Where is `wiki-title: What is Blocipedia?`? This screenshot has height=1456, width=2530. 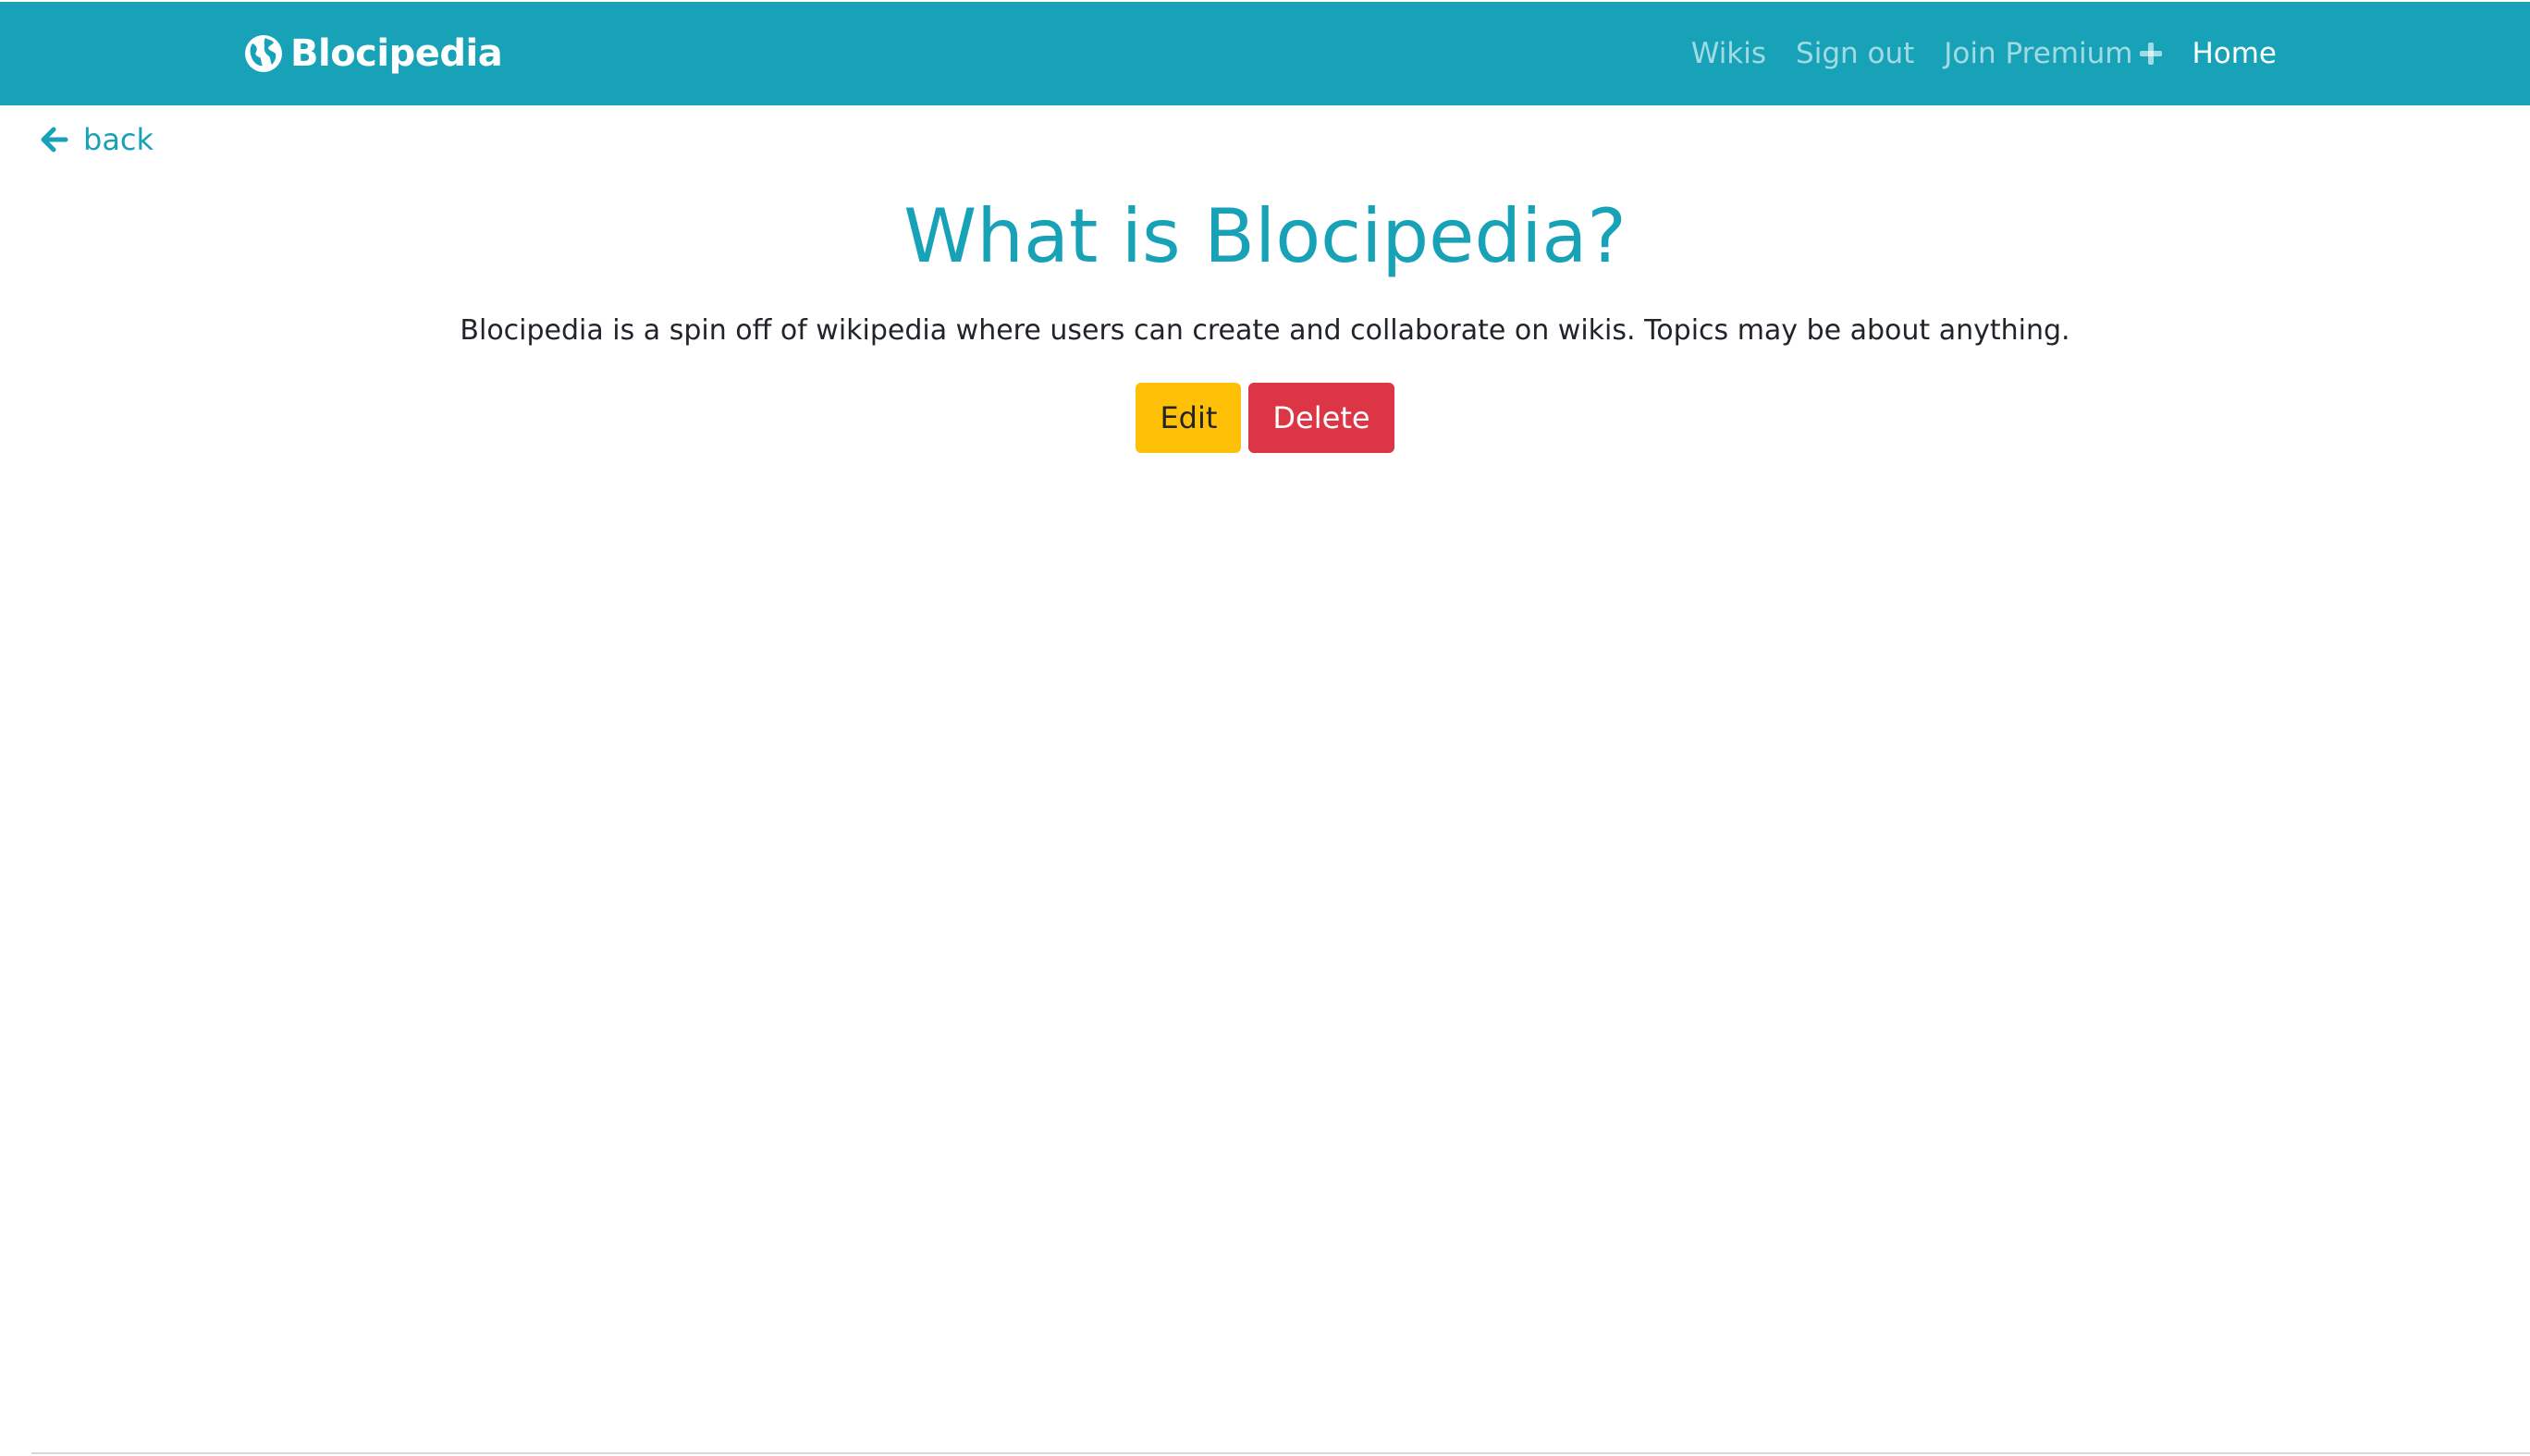 wiki-title: What is Blocipedia? is located at coordinates (1265, 236).